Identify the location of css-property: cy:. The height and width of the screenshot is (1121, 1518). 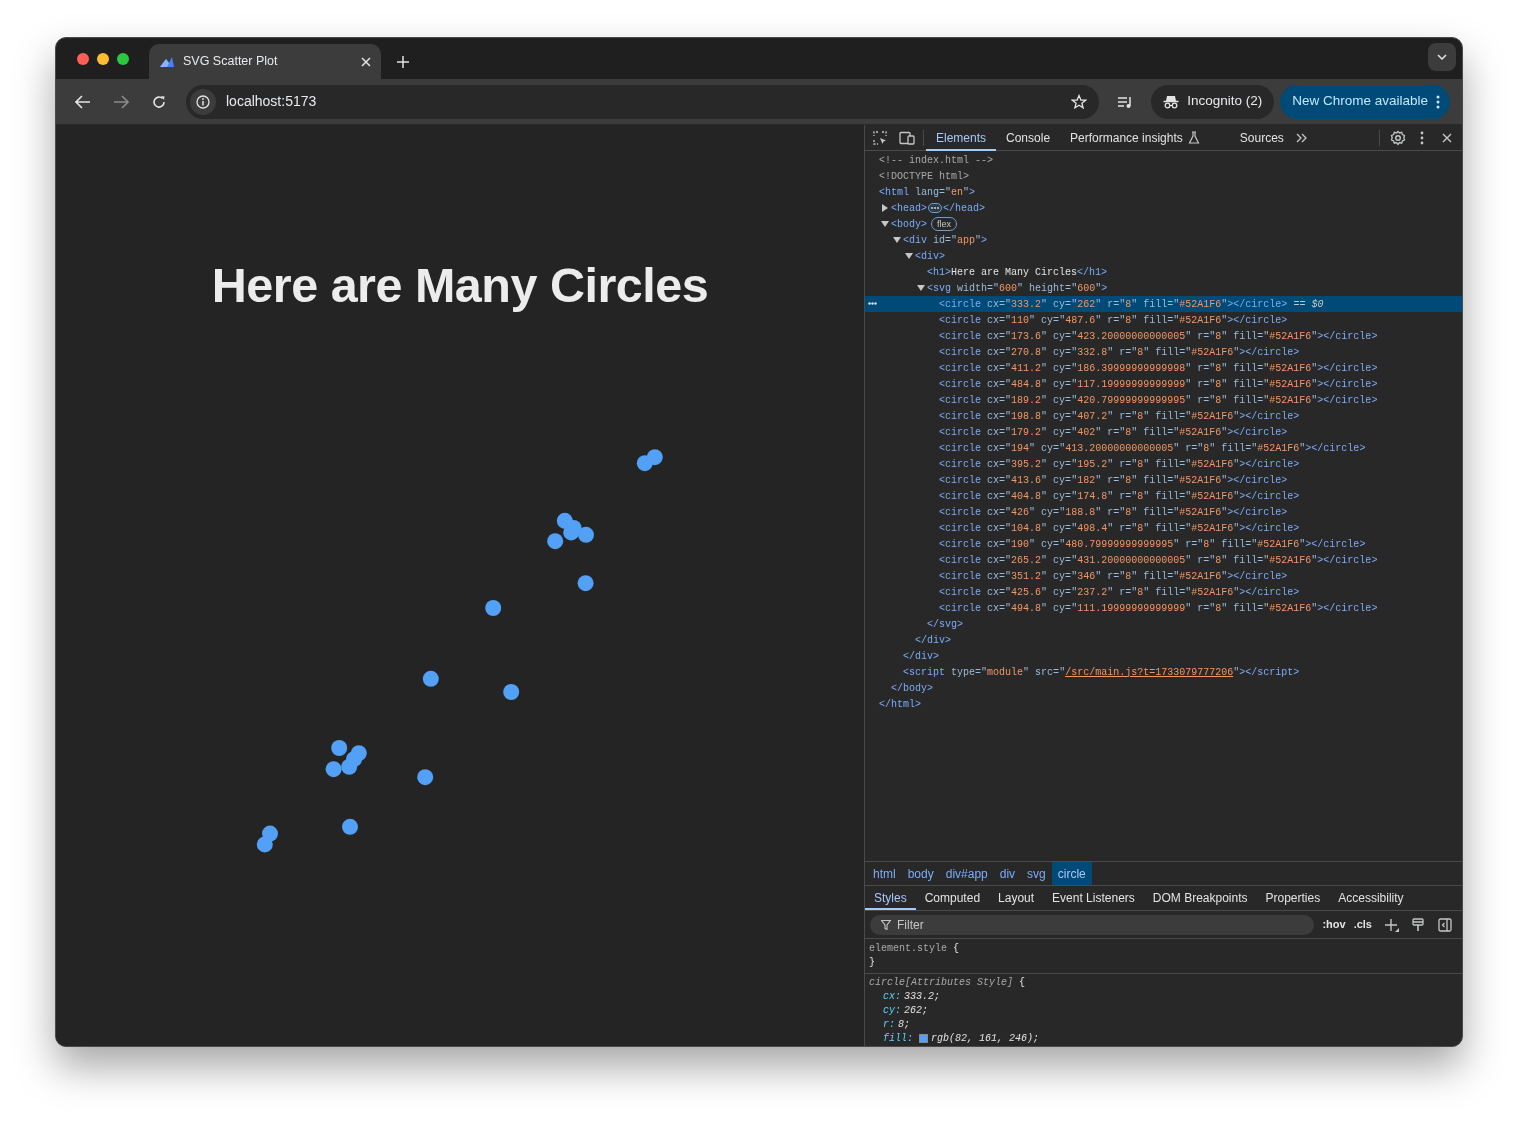
(892, 1010).